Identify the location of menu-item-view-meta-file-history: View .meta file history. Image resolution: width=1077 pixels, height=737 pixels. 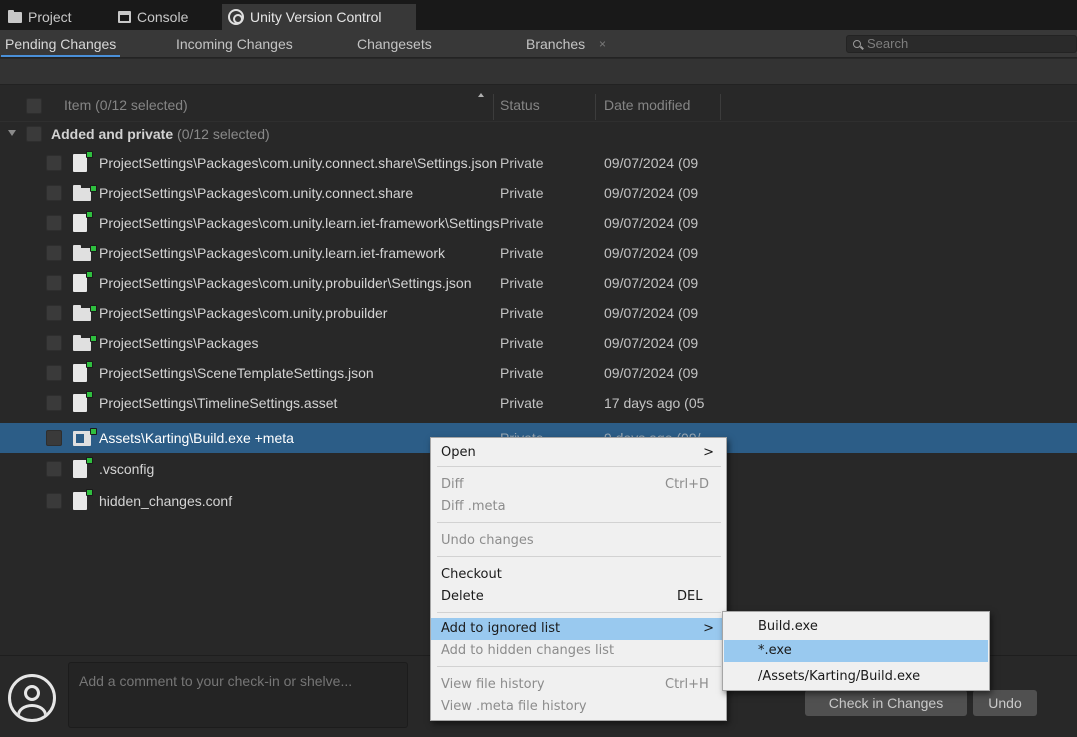
(578, 707).